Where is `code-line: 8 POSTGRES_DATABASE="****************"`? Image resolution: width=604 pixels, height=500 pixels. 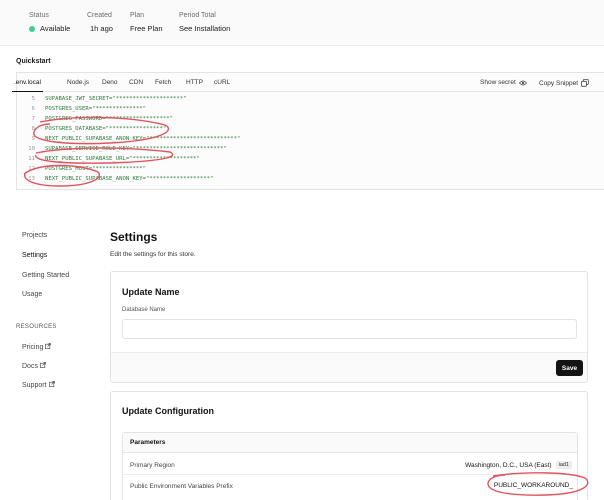 code-line: 8 POSTGRES_DATABASE="****************" is located at coordinates (99, 129).